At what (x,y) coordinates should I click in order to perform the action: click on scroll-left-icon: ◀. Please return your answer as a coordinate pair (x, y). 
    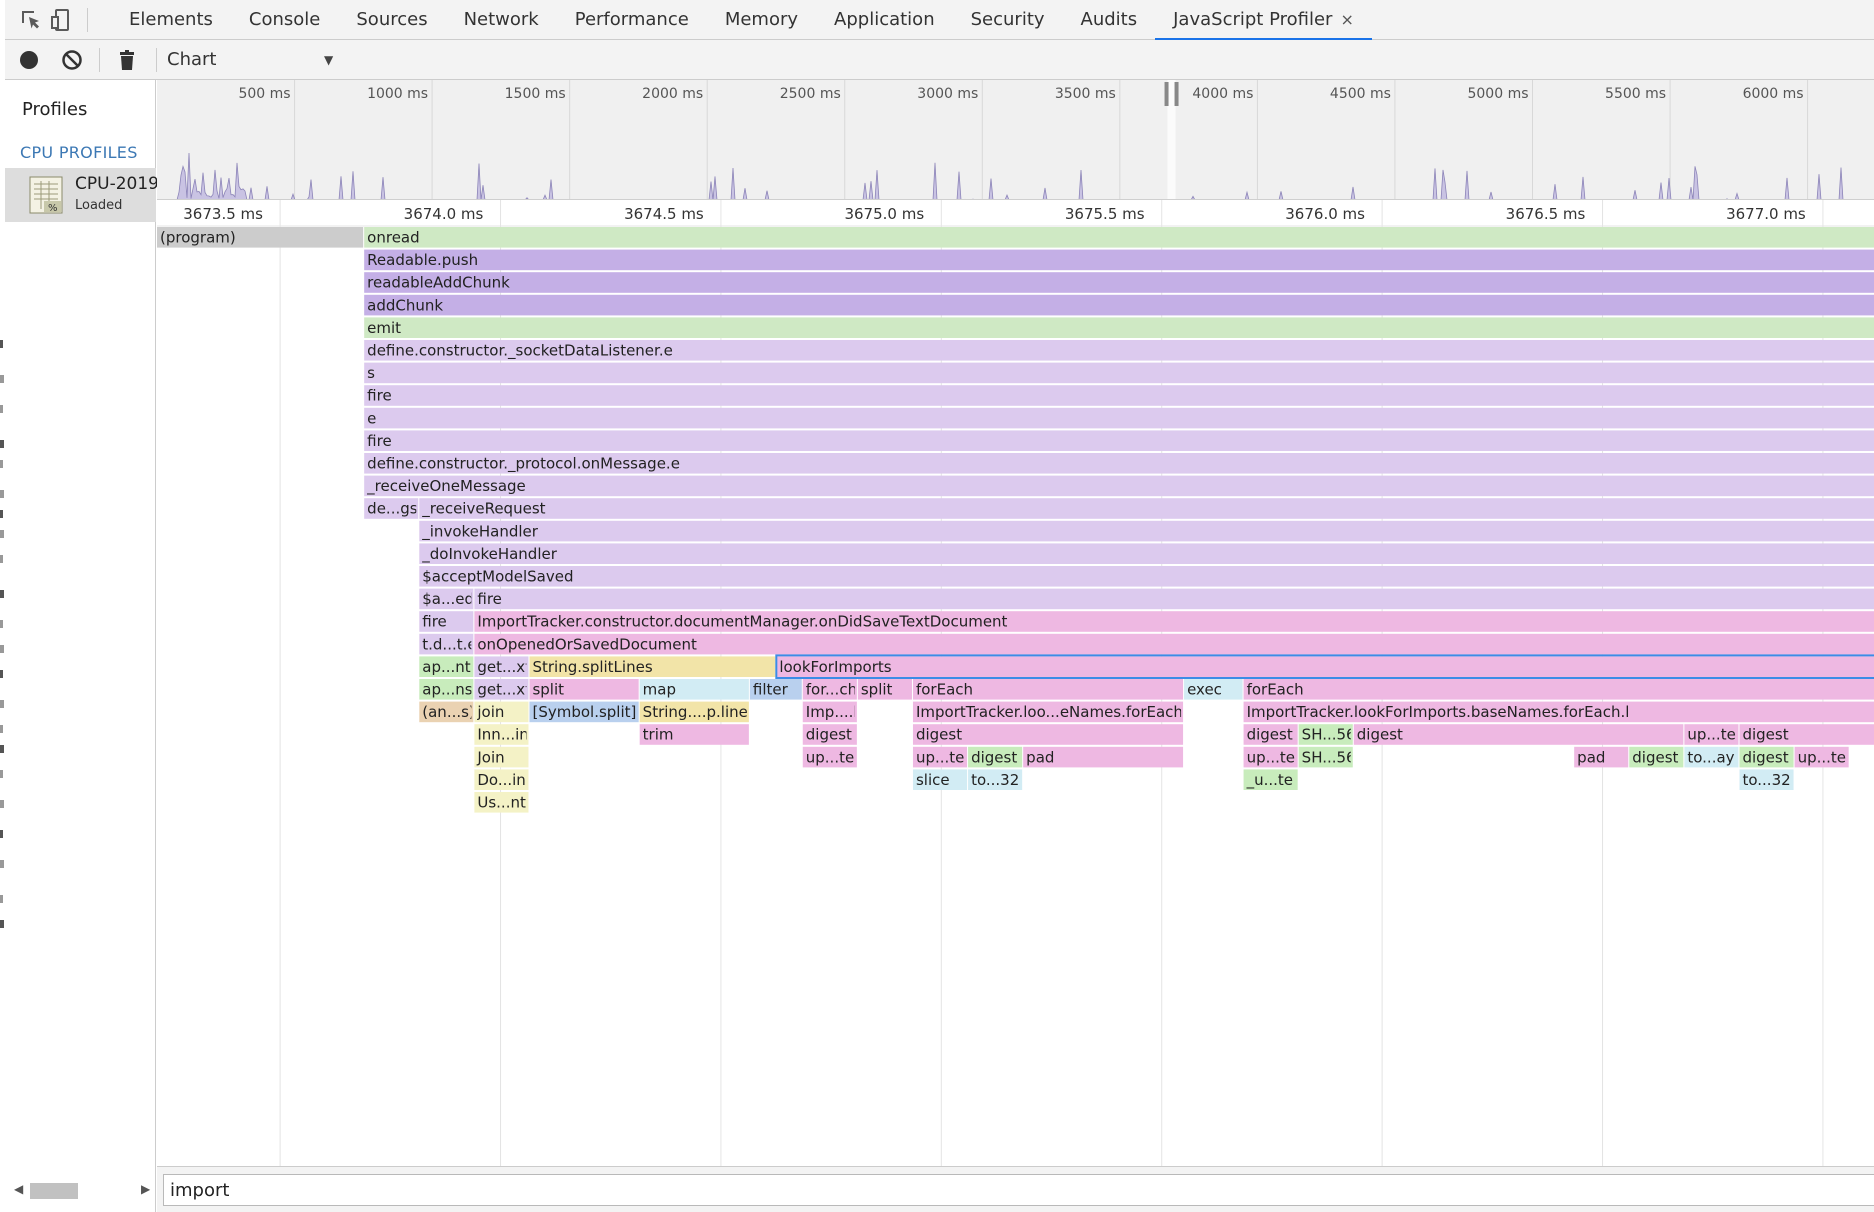
    Looking at the image, I should click on (18, 1189).